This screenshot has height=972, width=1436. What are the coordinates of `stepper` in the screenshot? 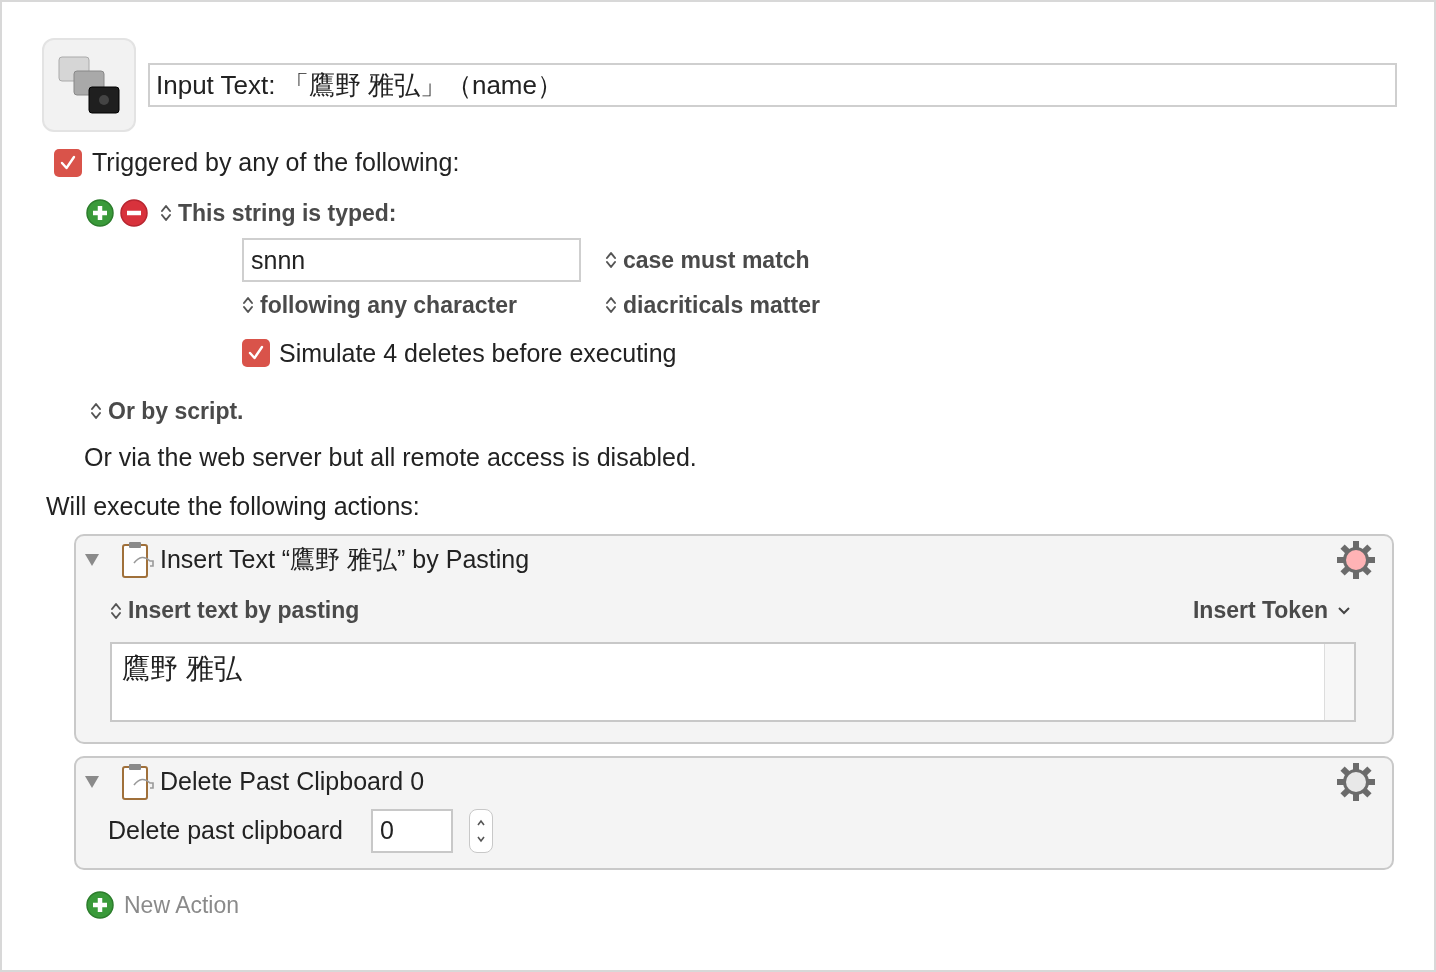 It's located at (480, 830).